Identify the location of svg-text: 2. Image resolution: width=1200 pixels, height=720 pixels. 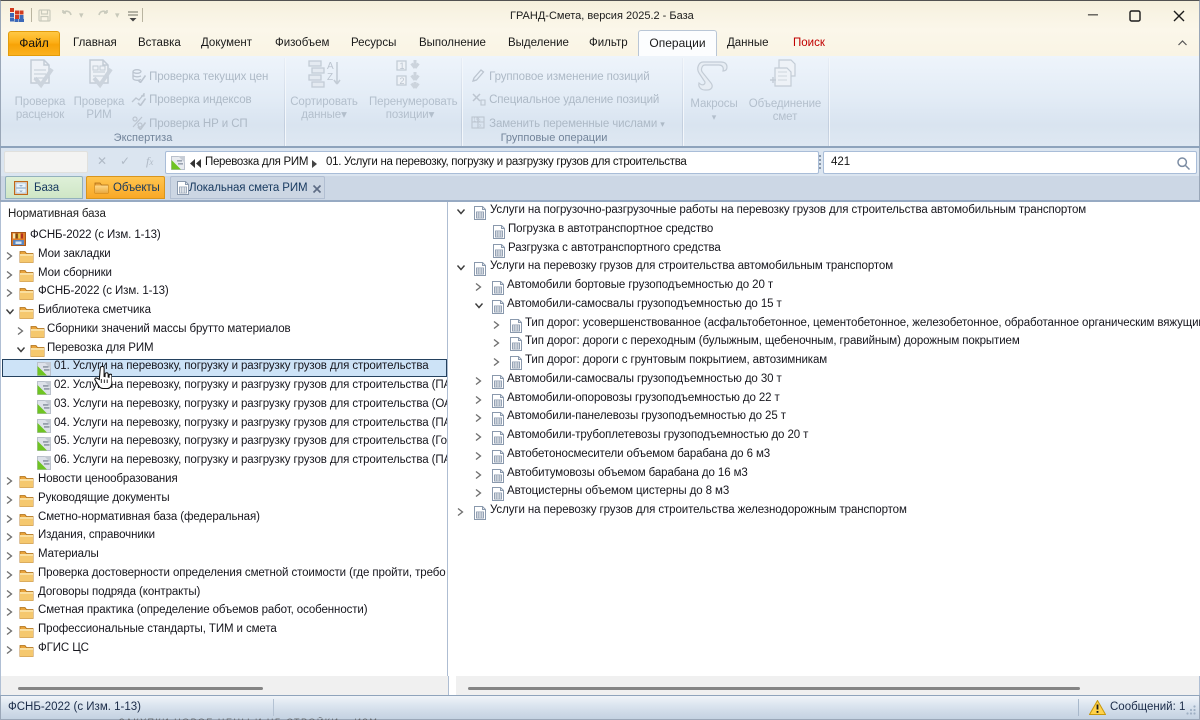
(402, 81).